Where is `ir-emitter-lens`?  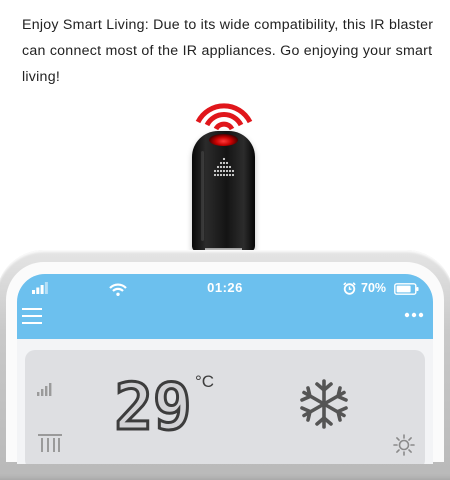 ir-emitter-lens is located at coordinates (223, 140).